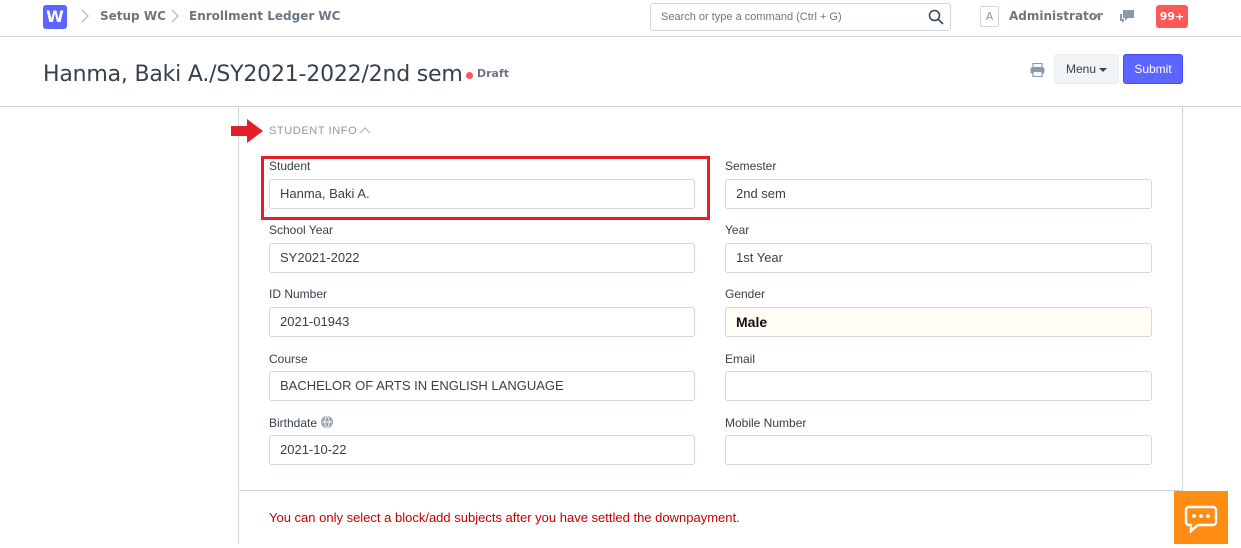 The width and height of the screenshot is (1241, 548). What do you see at coordinates (253, 74) in the screenshot?
I see `page-title: Hanma, Baki A./SY2021-2022/2nd sem` at bounding box center [253, 74].